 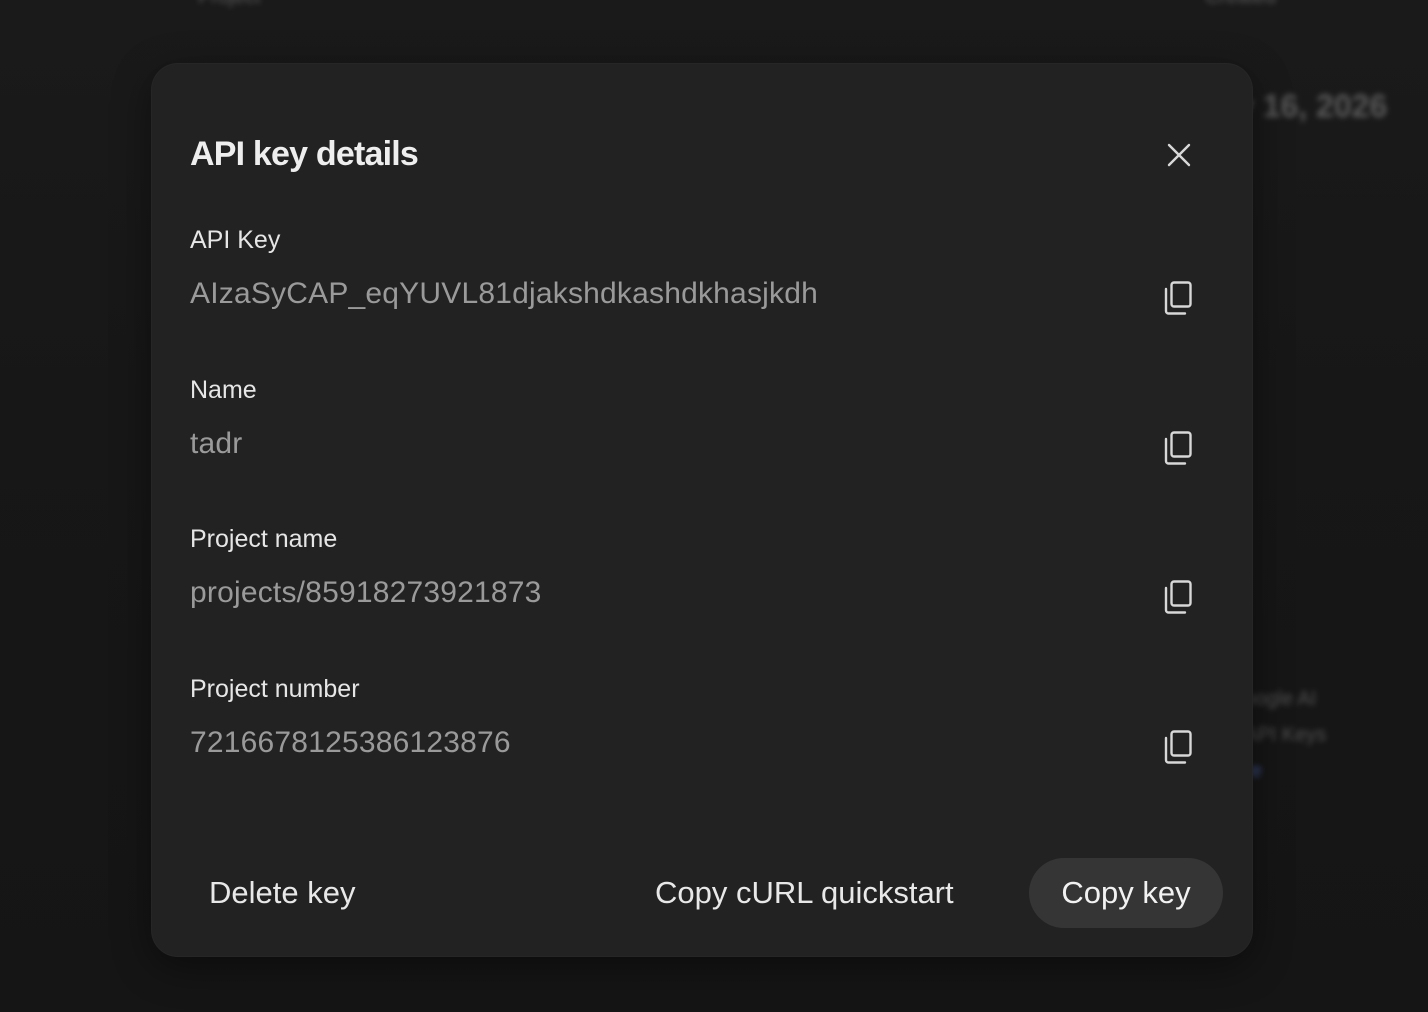 I want to click on background-column-header: Project, so click(x=229, y=4).